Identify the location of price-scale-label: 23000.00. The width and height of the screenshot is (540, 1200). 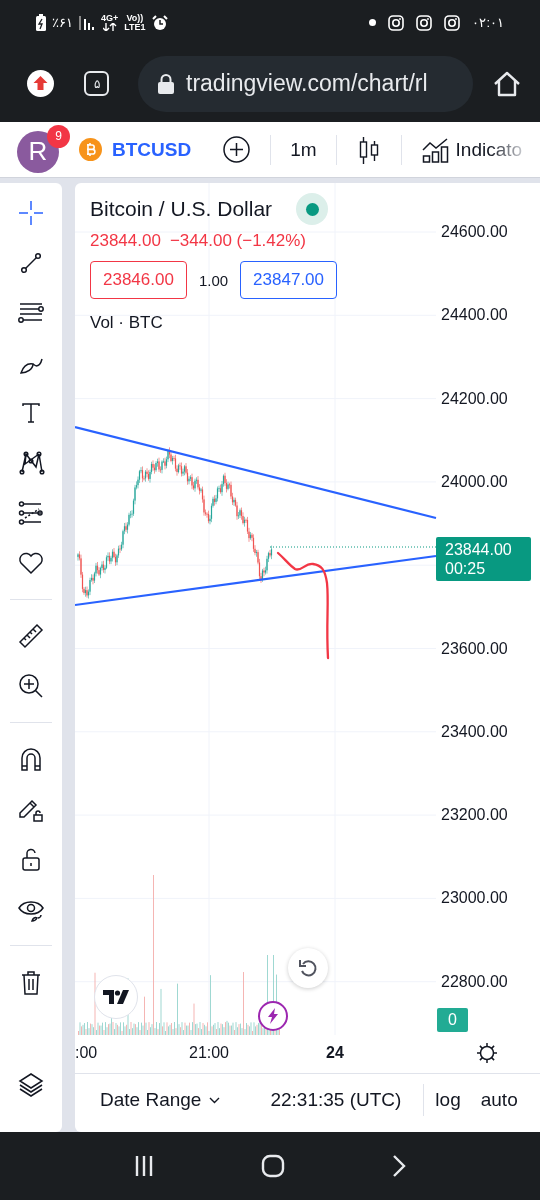
(474, 898).